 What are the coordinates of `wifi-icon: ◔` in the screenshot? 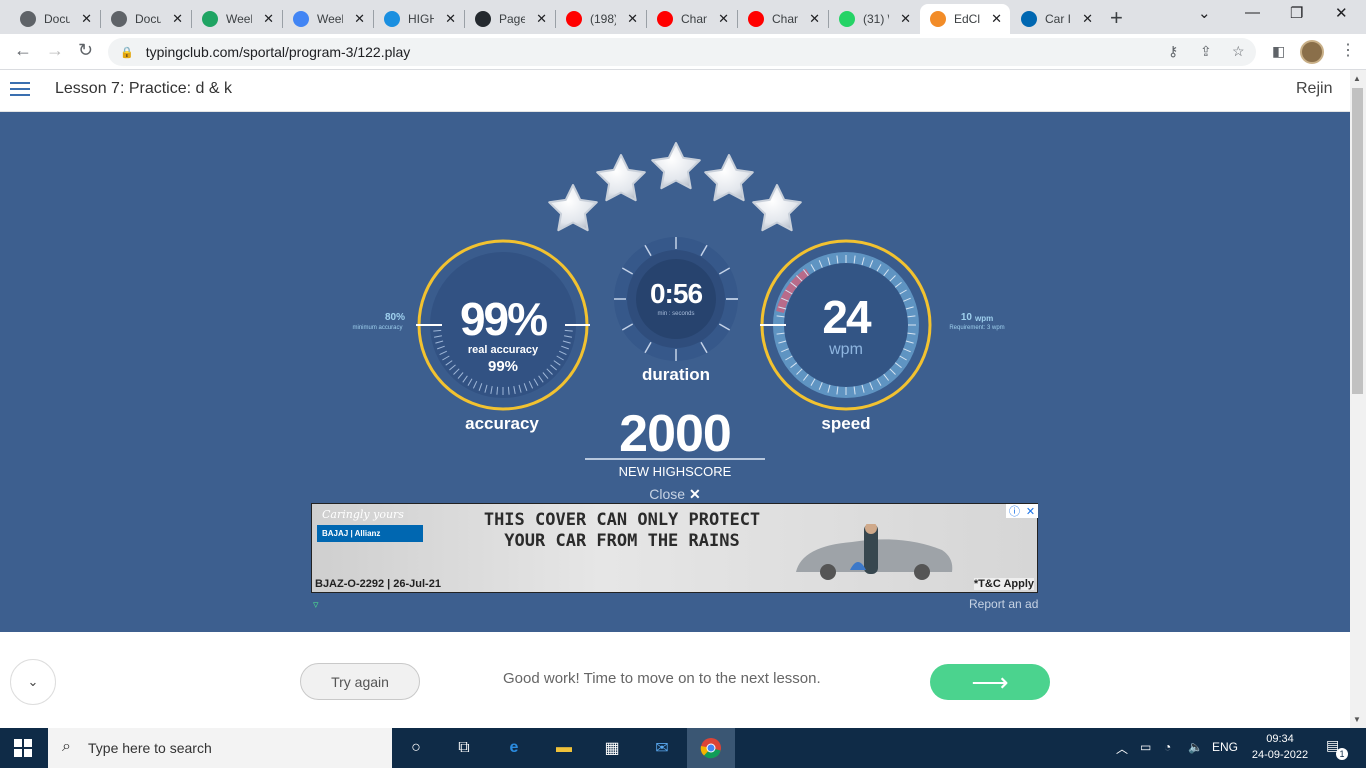 It's located at (1167, 747).